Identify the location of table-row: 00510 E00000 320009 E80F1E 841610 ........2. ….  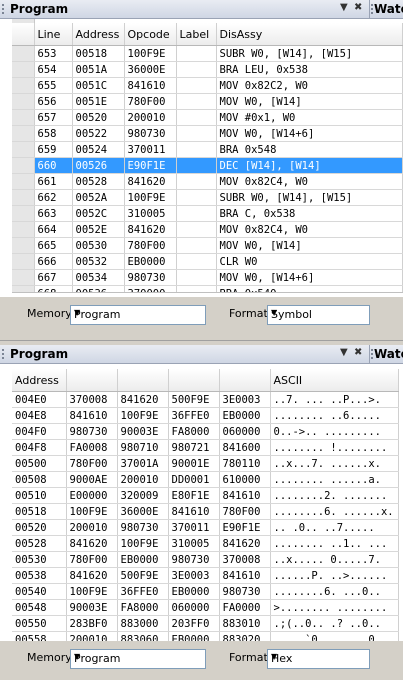
(205, 495).